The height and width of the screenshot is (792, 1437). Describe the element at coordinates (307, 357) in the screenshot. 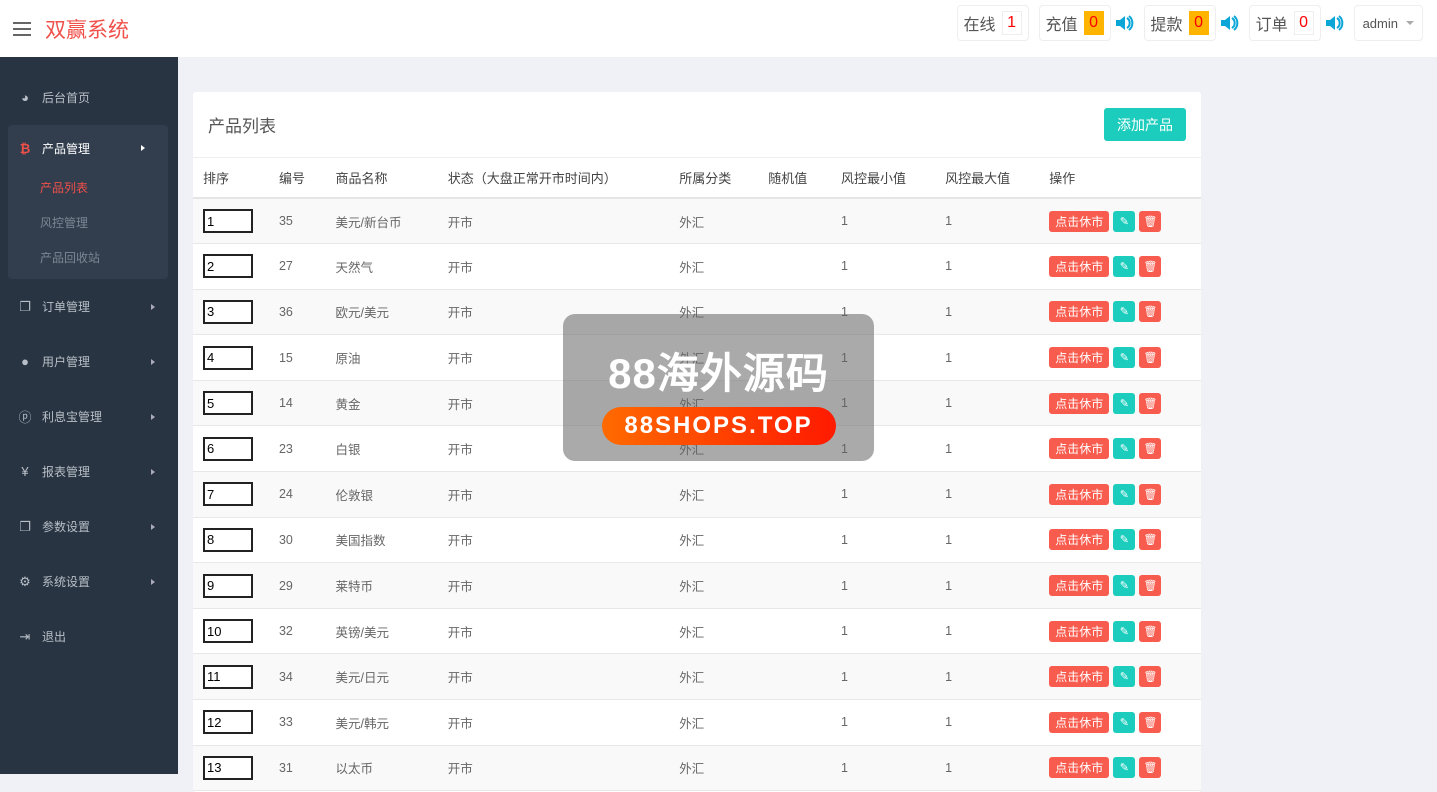

I see `table-cell: 15` at that location.